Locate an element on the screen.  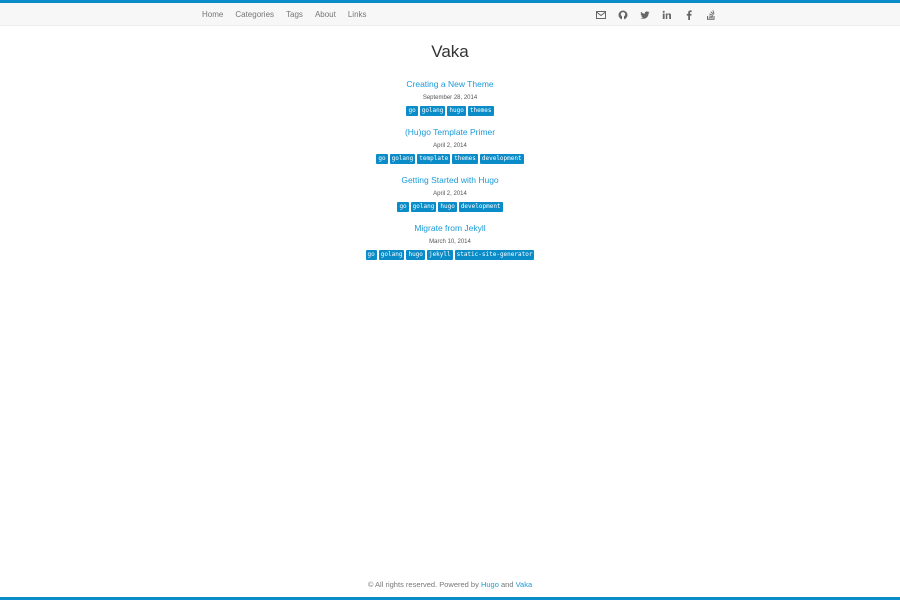
post-tags: go golang hugo development is located at coordinates (450, 207).